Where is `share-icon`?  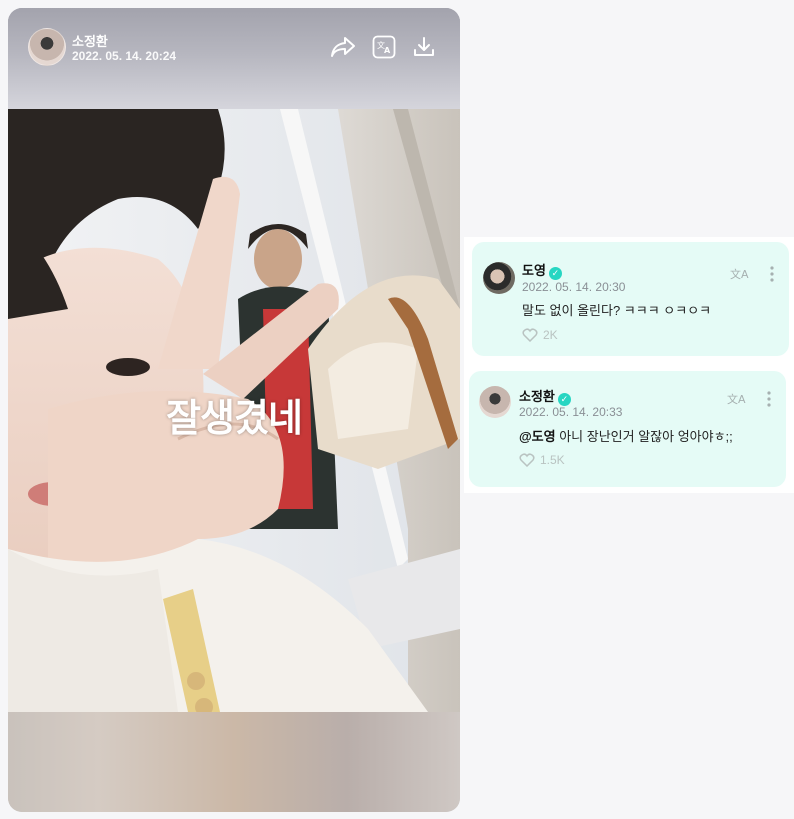
share-icon is located at coordinates (343, 47).